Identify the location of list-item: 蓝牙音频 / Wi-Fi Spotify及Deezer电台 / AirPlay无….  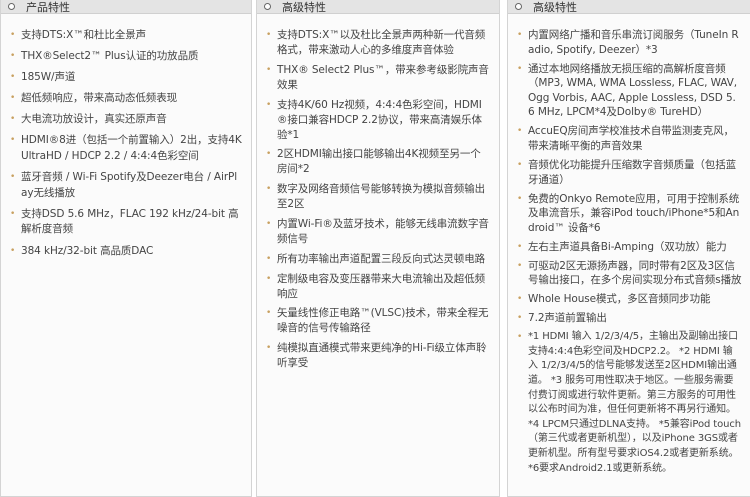
(126, 185).